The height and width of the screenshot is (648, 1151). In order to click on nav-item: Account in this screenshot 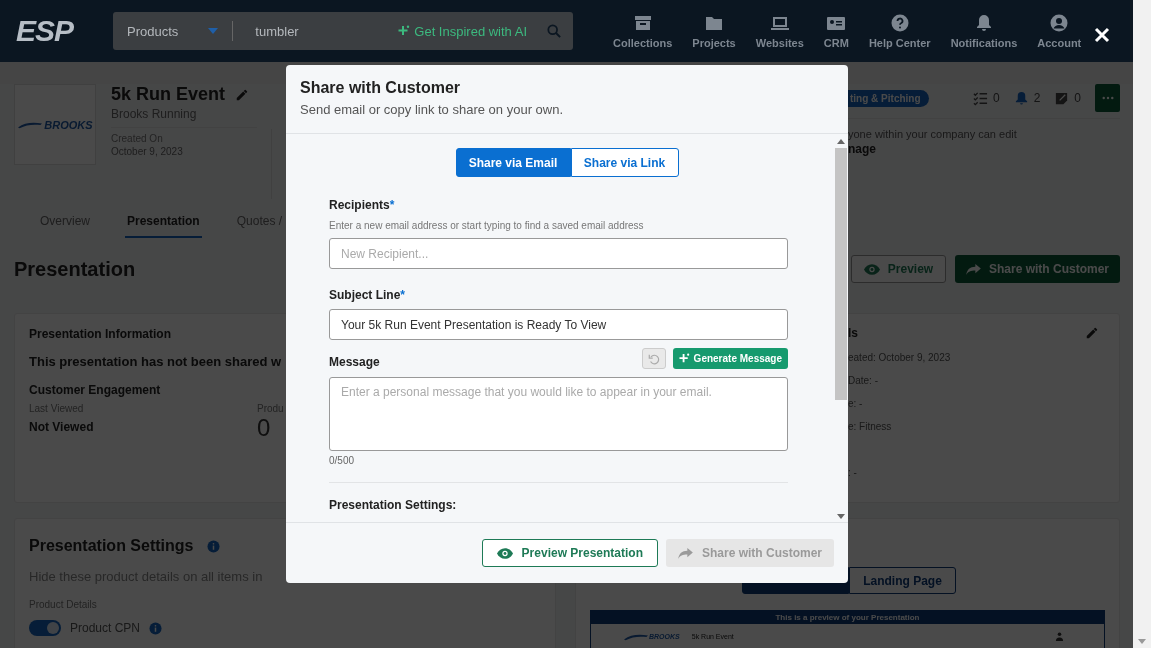, I will do `click(1059, 31)`.